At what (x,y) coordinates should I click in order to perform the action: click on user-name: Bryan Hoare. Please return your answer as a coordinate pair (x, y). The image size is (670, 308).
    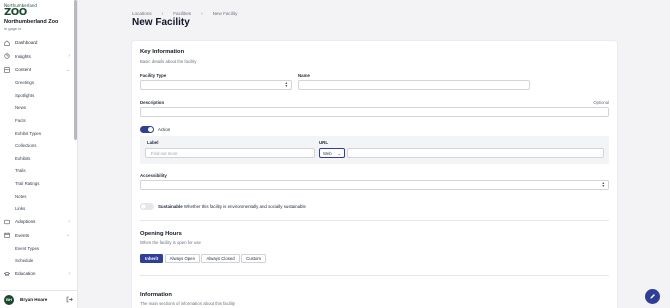
    Looking at the image, I should click on (34, 299).